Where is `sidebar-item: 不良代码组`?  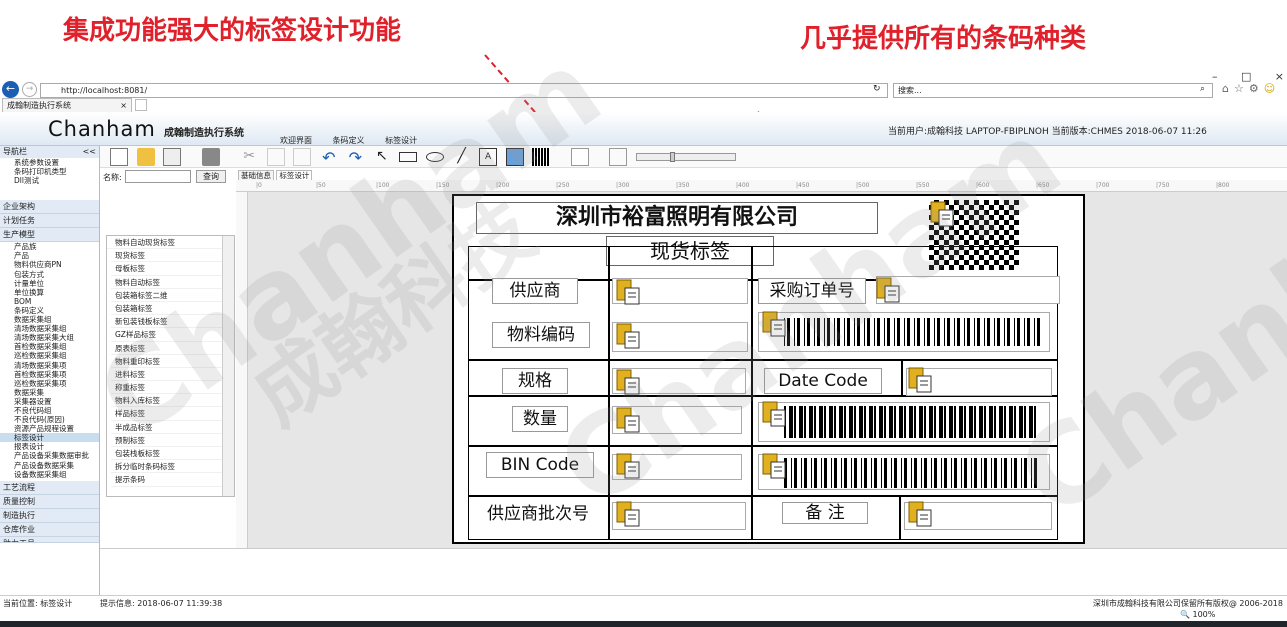 sidebar-item: 不良代码组 is located at coordinates (49, 410).